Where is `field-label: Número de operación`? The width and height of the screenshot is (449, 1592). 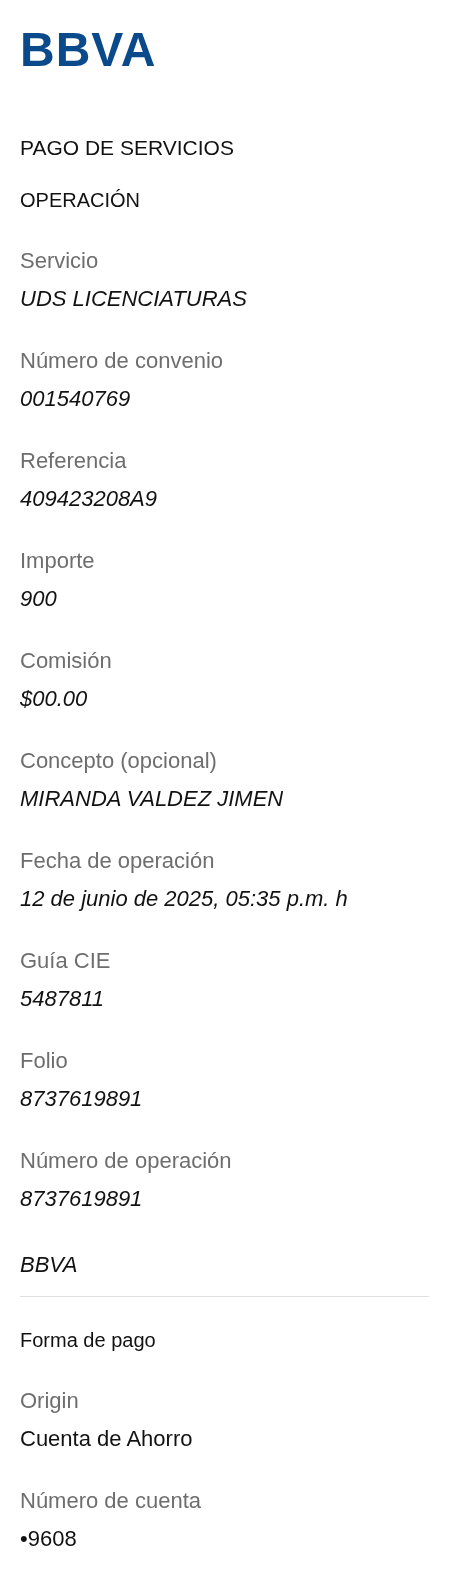
field-label: Número de operación is located at coordinates (126, 1161).